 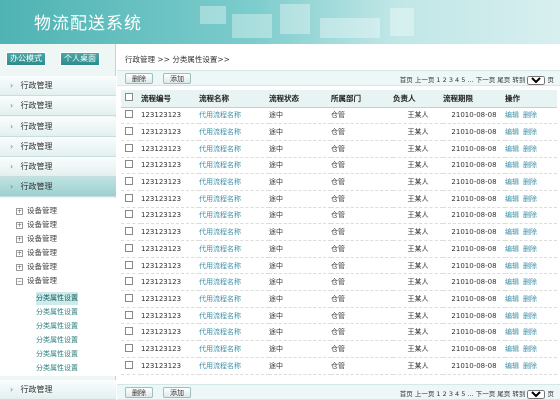 I want to click on select-all-checkbox, so click(x=129, y=97).